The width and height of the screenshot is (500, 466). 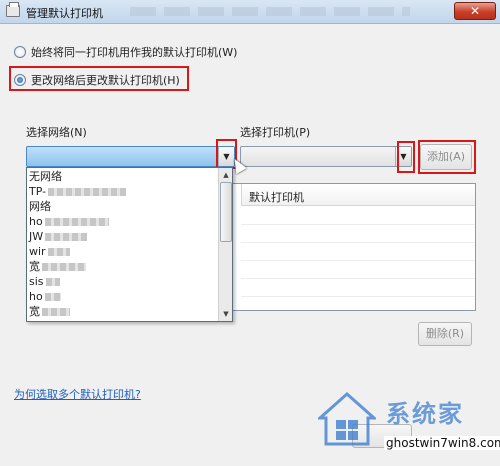 I want to click on option-always-same: 始终将同一打印机用作我的默认打印机(W), so click(x=125, y=52).